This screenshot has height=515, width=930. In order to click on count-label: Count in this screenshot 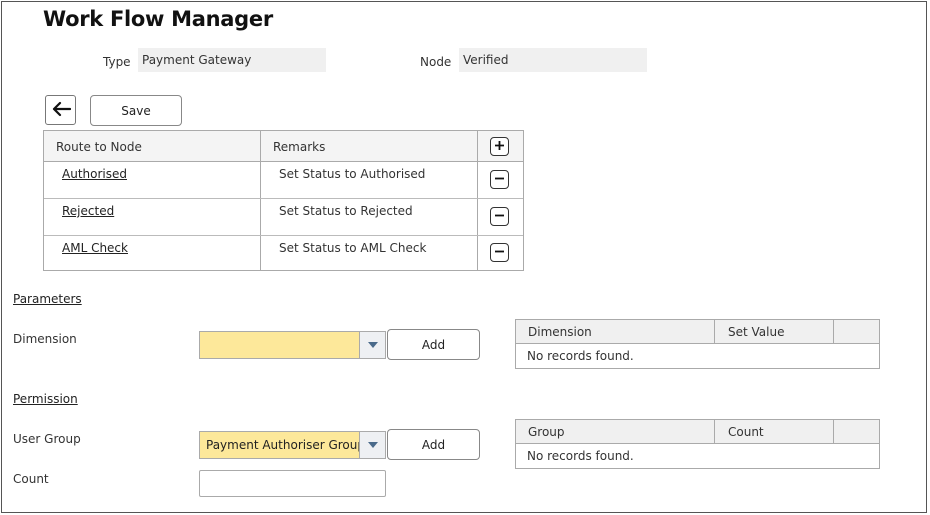, I will do `click(31, 479)`.